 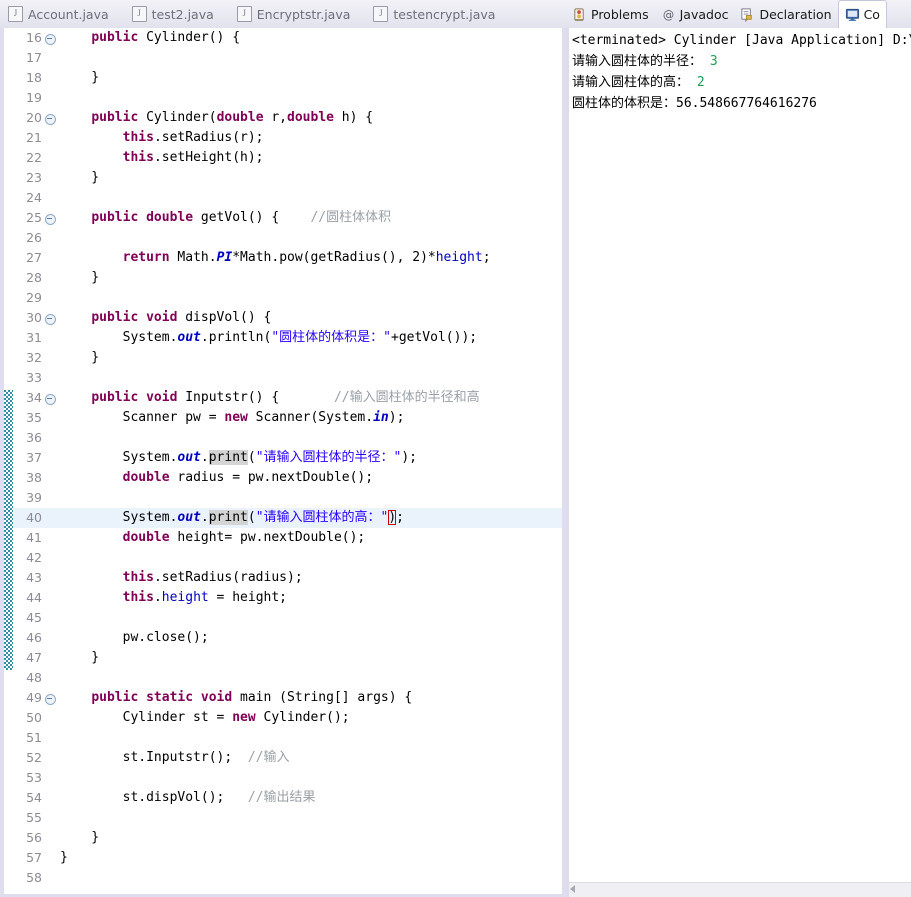 What do you see at coordinates (240, 117) in the screenshot?
I see `code-token: double` at bounding box center [240, 117].